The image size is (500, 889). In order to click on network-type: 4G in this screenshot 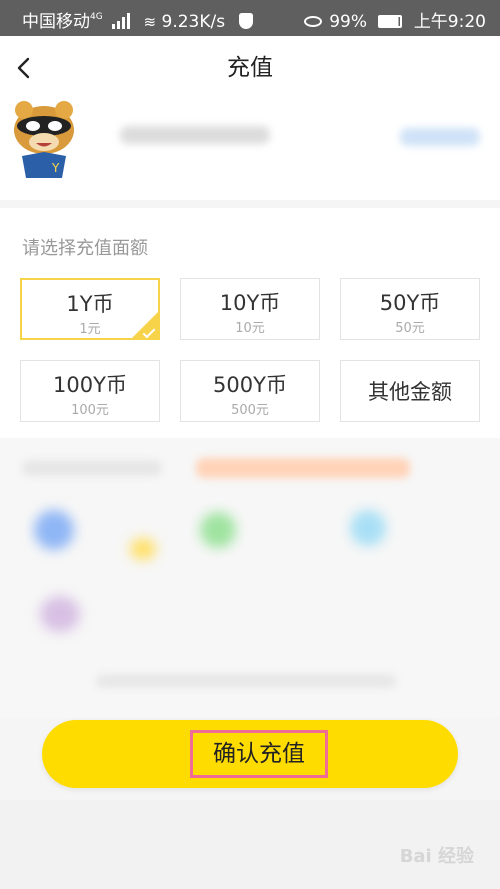, I will do `click(96, 17)`.